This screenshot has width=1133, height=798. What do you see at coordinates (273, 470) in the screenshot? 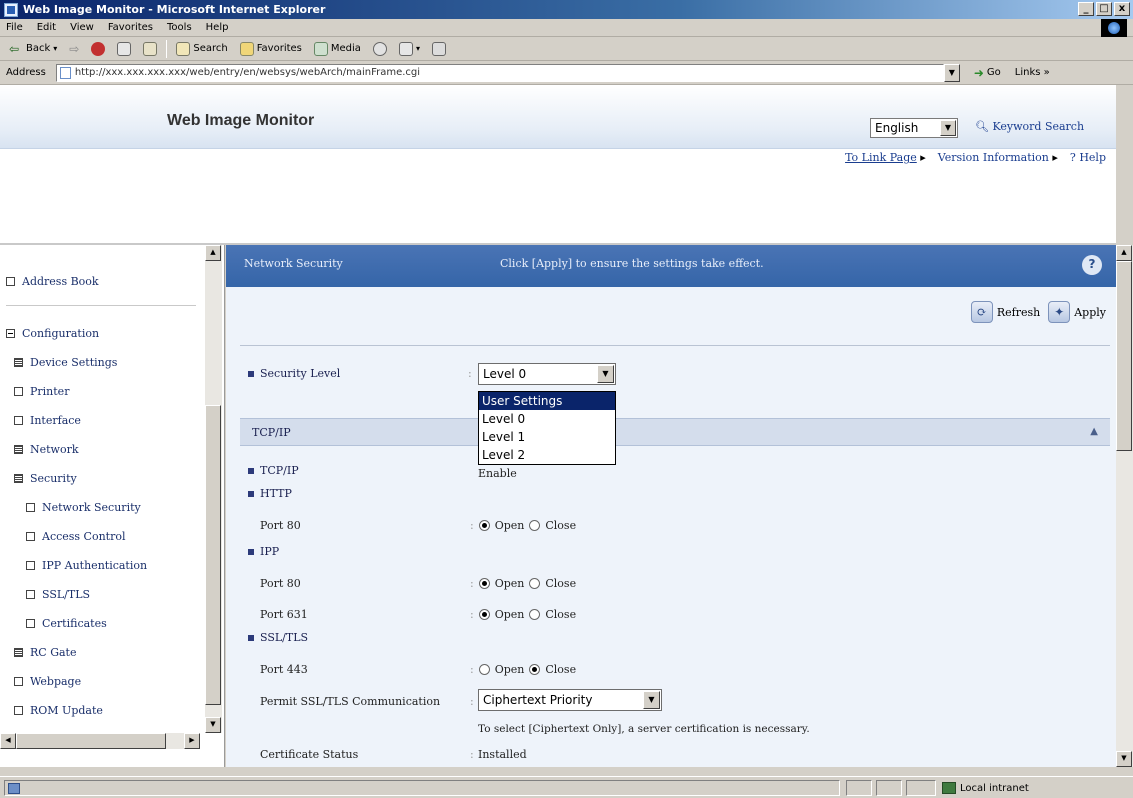
I see `tcpip-label: TCP/IP` at bounding box center [273, 470].